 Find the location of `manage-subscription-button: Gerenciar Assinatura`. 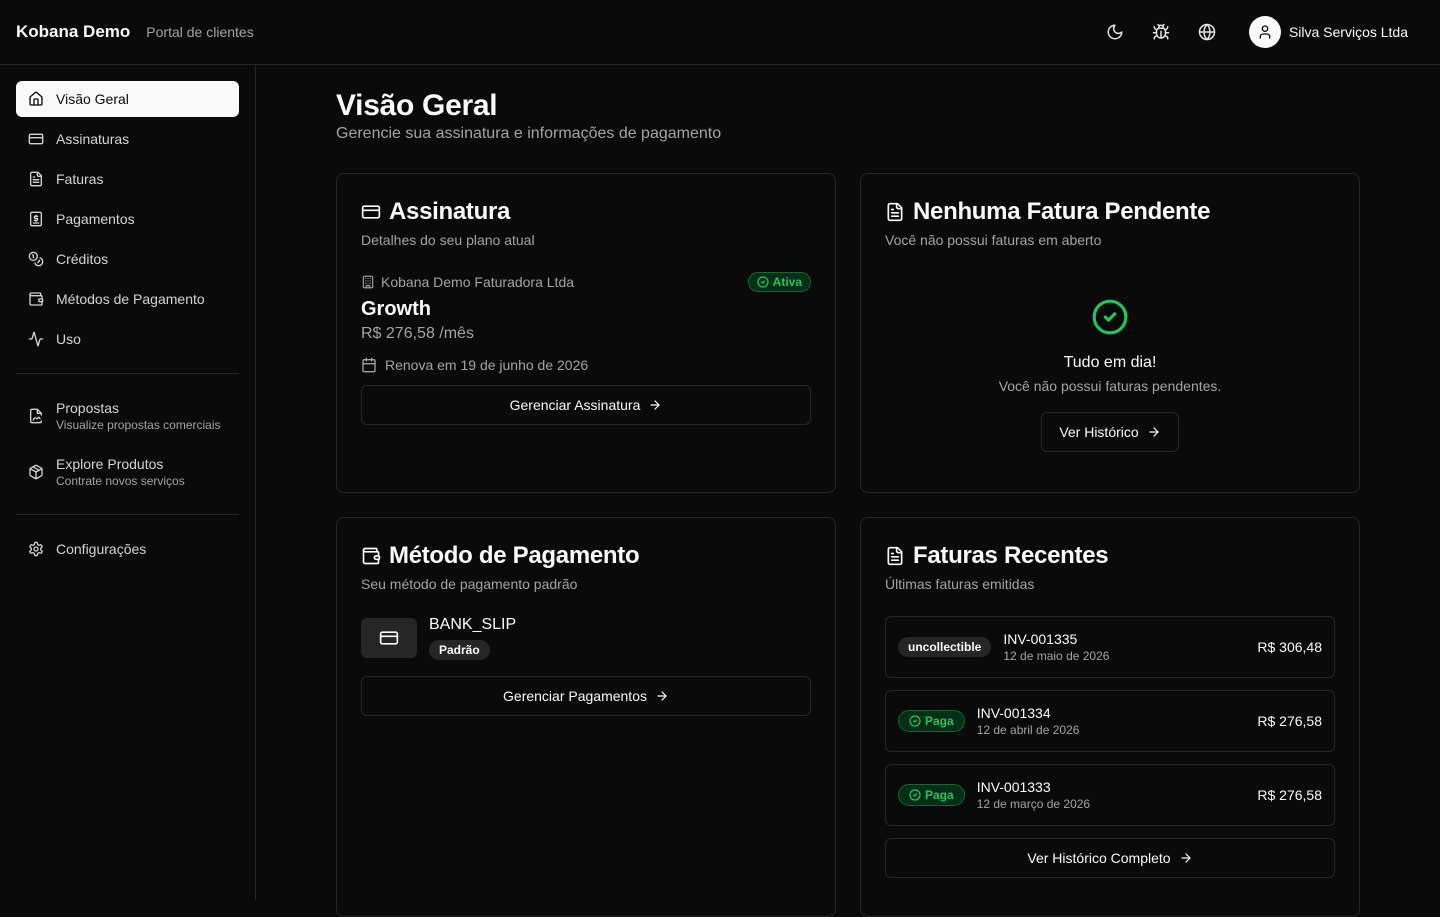

manage-subscription-button: Gerenciar Assinatura is located at coordinates (586, 405).